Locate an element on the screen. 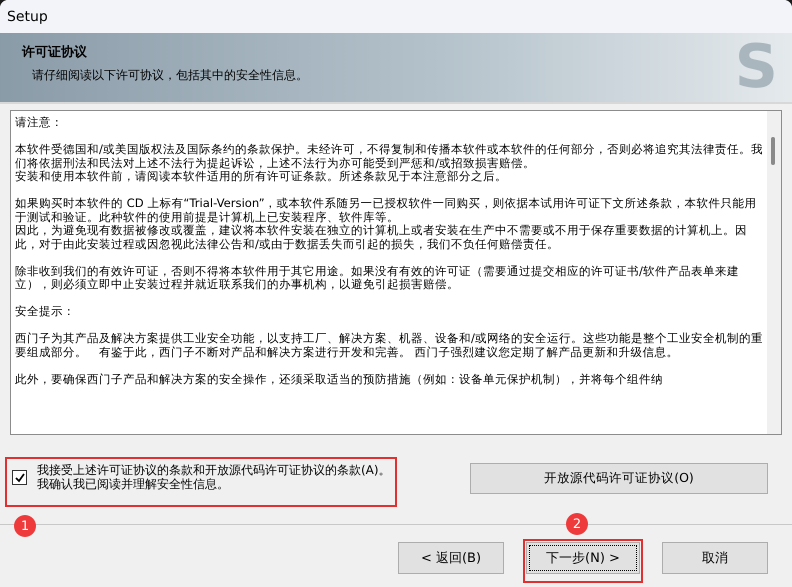  accept-label: 我确认我已阅读并理解安全性信息。 is located at coordinates (133, 484).